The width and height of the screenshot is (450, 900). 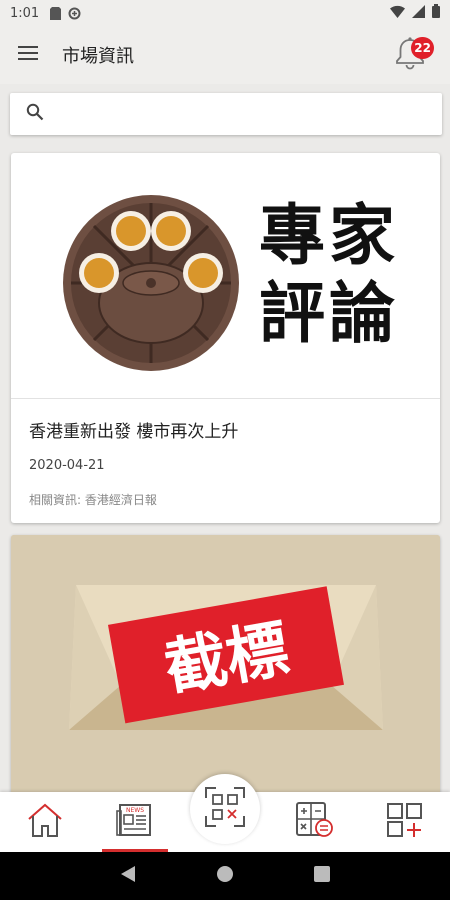 I want to click on recents-icon, so click(x=322, y=876).